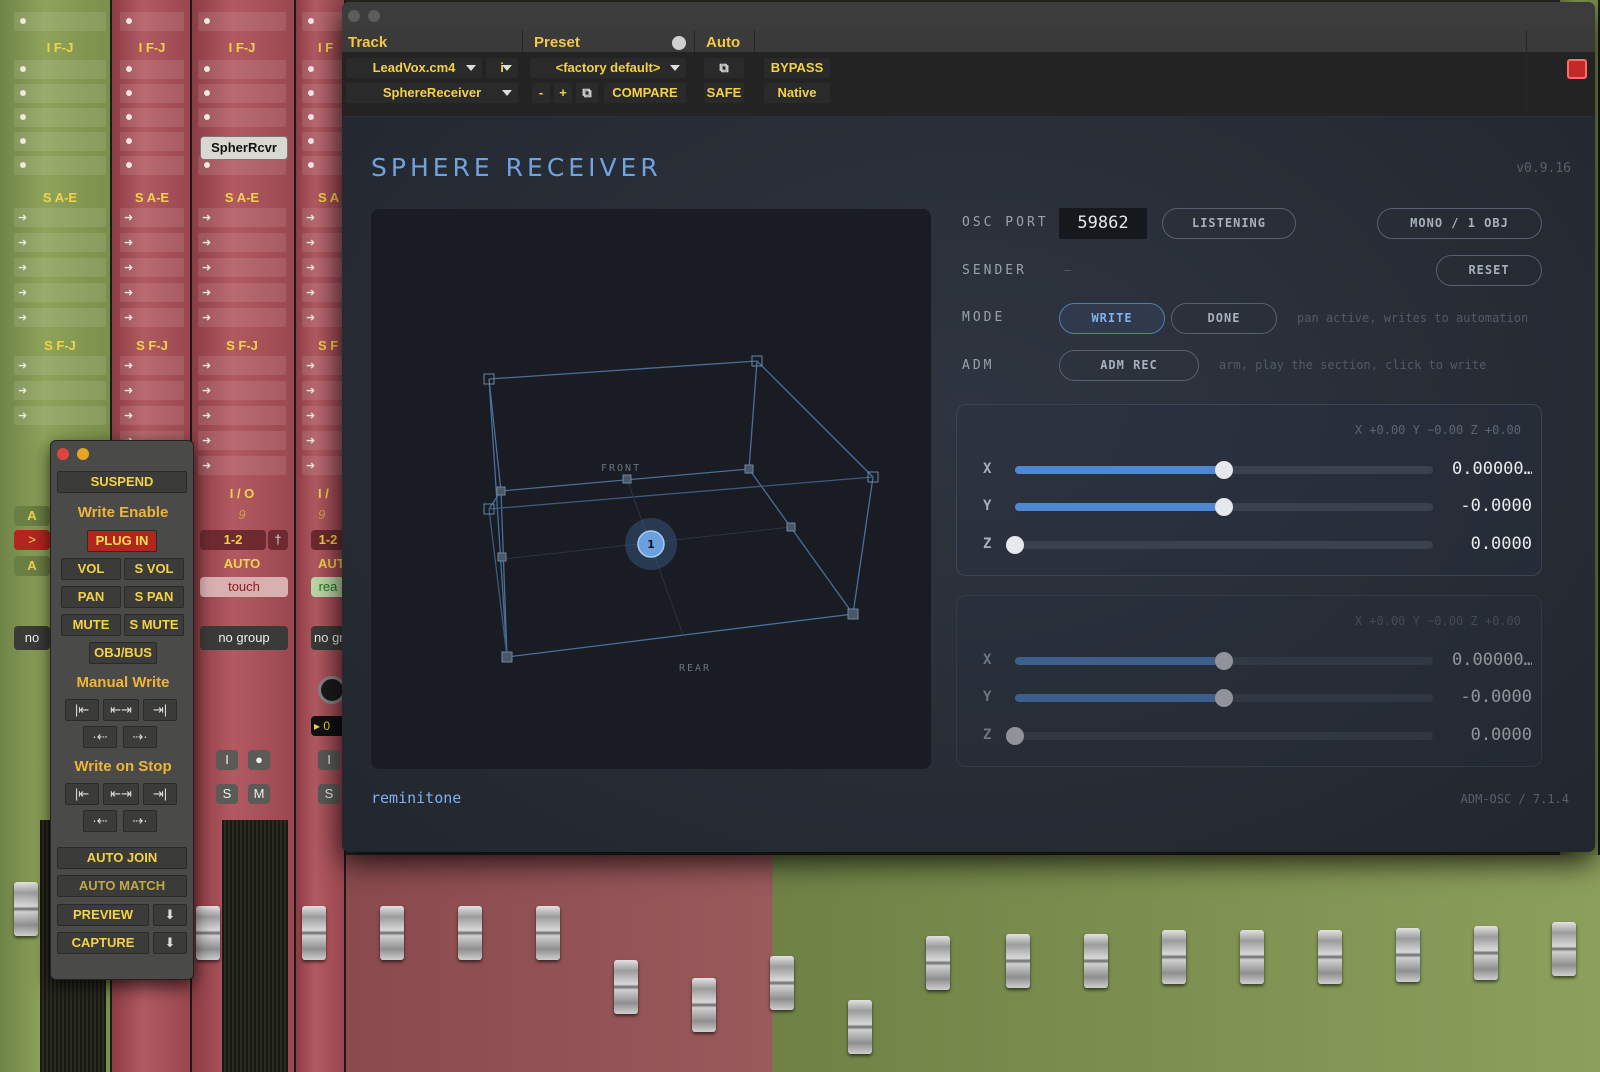 This screenshot has height=1072, width=1600. I want to click on compare-button: COMPARE, so click(645, 93).